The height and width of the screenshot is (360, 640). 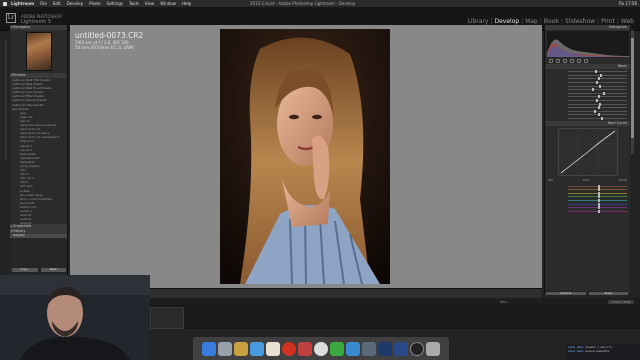 What do you see at coordinates (628, 3) in the screenshot?
I see `menubar-clock: Пн 17:56` at bounding box center [628, 3].